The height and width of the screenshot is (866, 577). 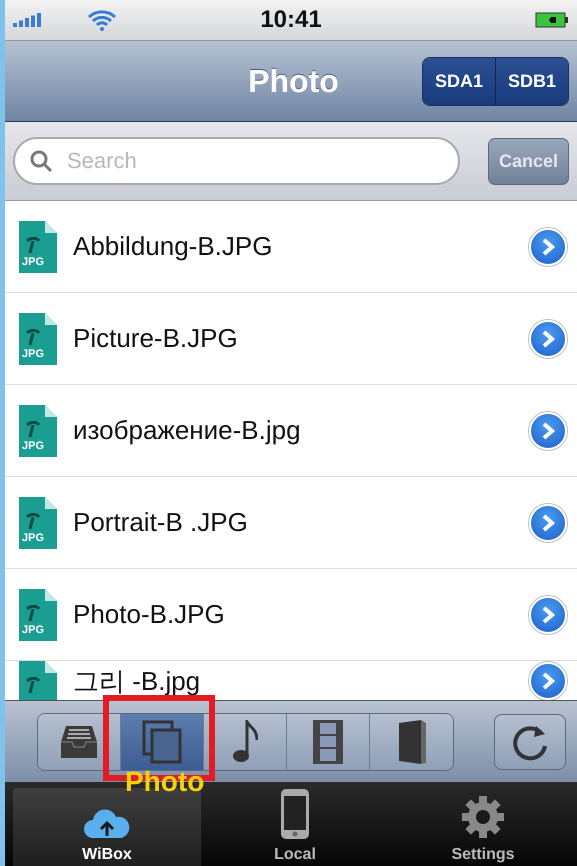 What do you see at coordinates (291, 339) in the screenshot?
I see `file-row: JPG Picture-B.JPG` at bounding box center [291, 339].